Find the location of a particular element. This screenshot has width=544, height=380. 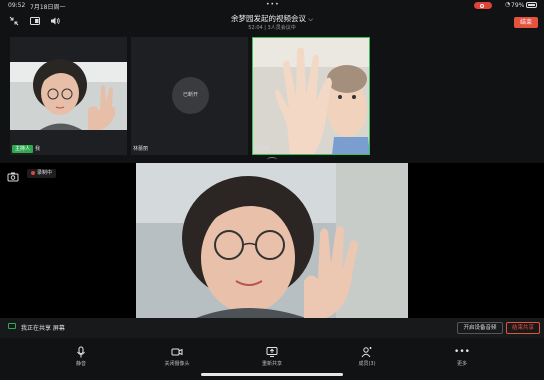

participant-label-self: 主持人我 is located at coordinates (26, 149).